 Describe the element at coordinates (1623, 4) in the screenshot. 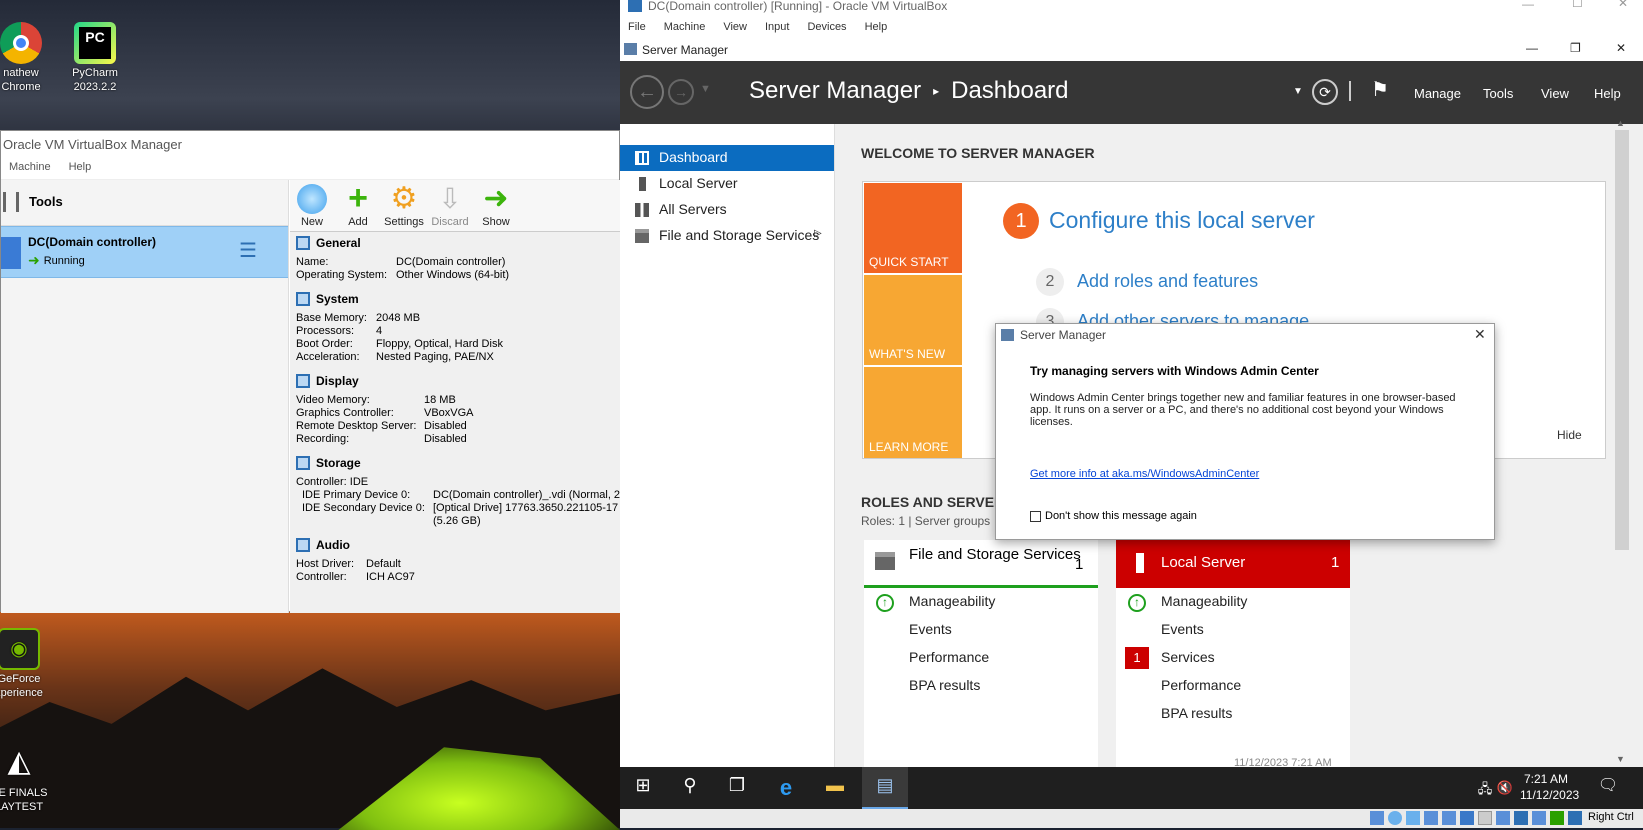

I see `close-icon: ✕` at that location.